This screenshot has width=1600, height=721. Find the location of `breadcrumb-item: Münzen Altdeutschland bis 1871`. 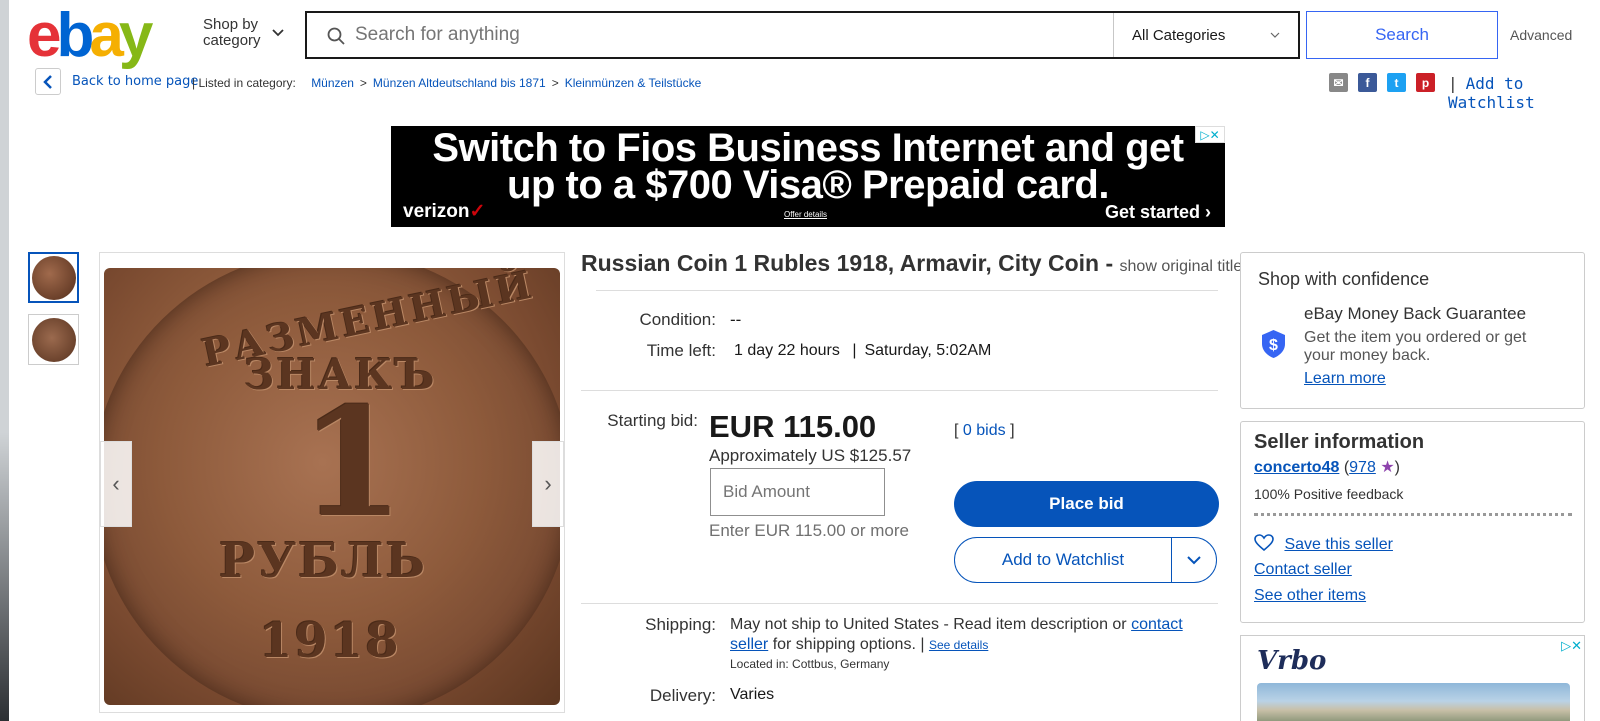

breadcrumb-item: Münzen Altdeutschland bis 1871 is located at coordinates (459, 83).